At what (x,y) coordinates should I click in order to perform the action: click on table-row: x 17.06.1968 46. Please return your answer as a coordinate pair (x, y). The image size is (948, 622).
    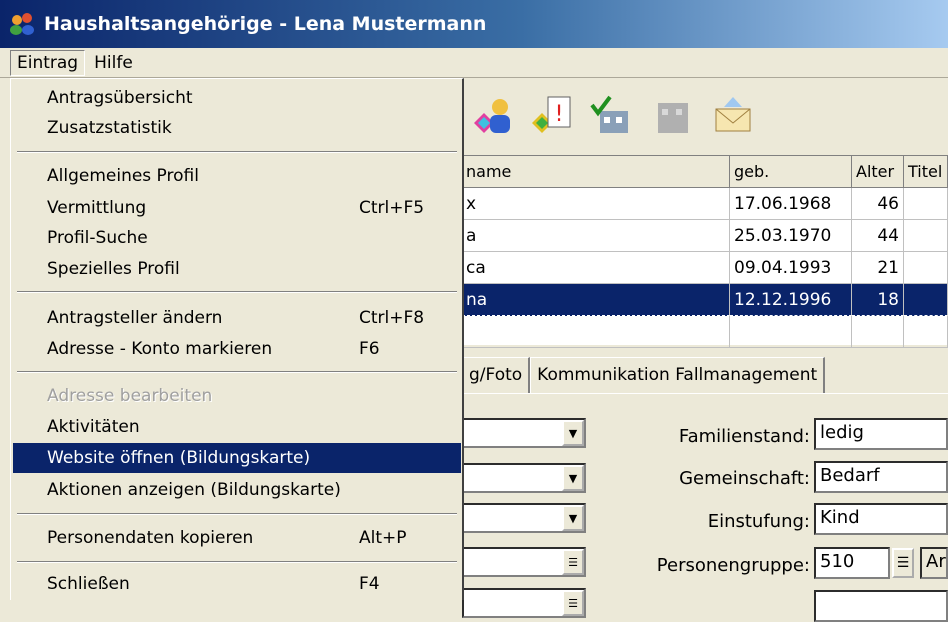
    Looking at the image, I should click on (705, 204).